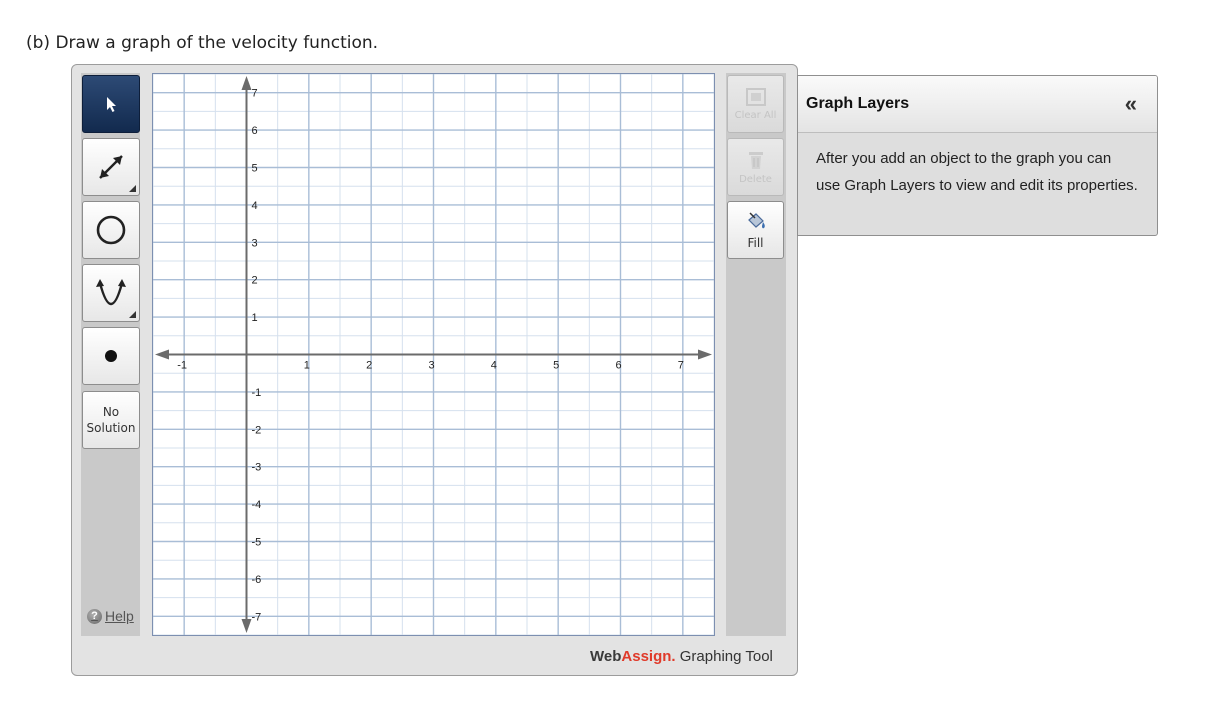 The height and width of the screenshot is (720, 1212). What do you see at coordinates (182, 366) in the screenshot?
I see `x-tick-label: -1` at bounding box center [182, 366].